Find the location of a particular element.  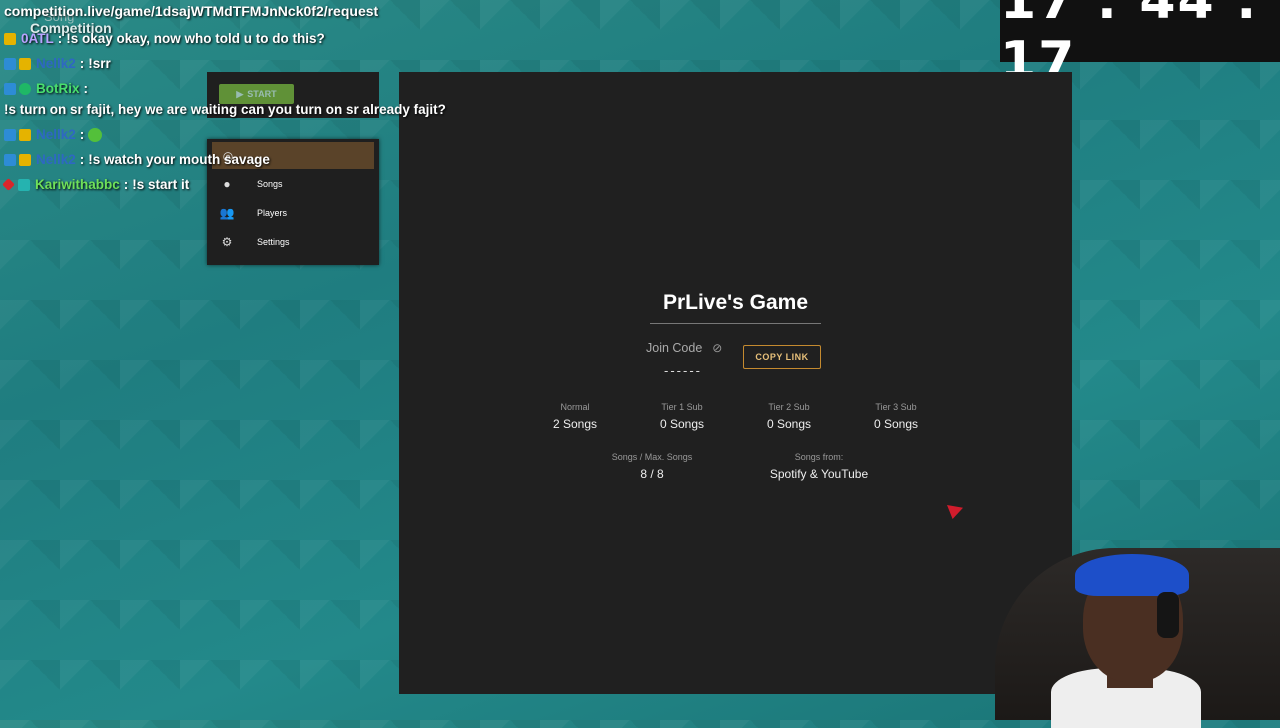

chat-message: Nellk2 : !srr is located at coordinates (264, 63).